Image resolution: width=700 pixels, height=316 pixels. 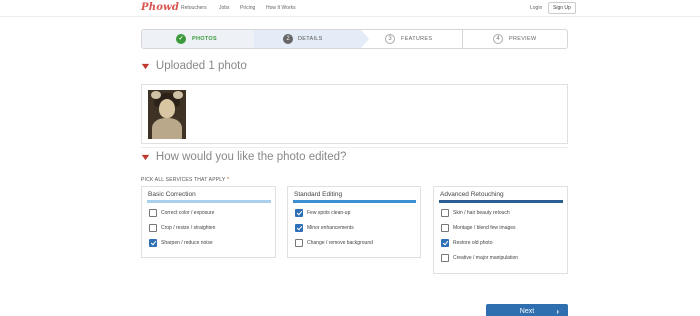 I want to click on check-icon: ✓, so click(x=181, y=39).